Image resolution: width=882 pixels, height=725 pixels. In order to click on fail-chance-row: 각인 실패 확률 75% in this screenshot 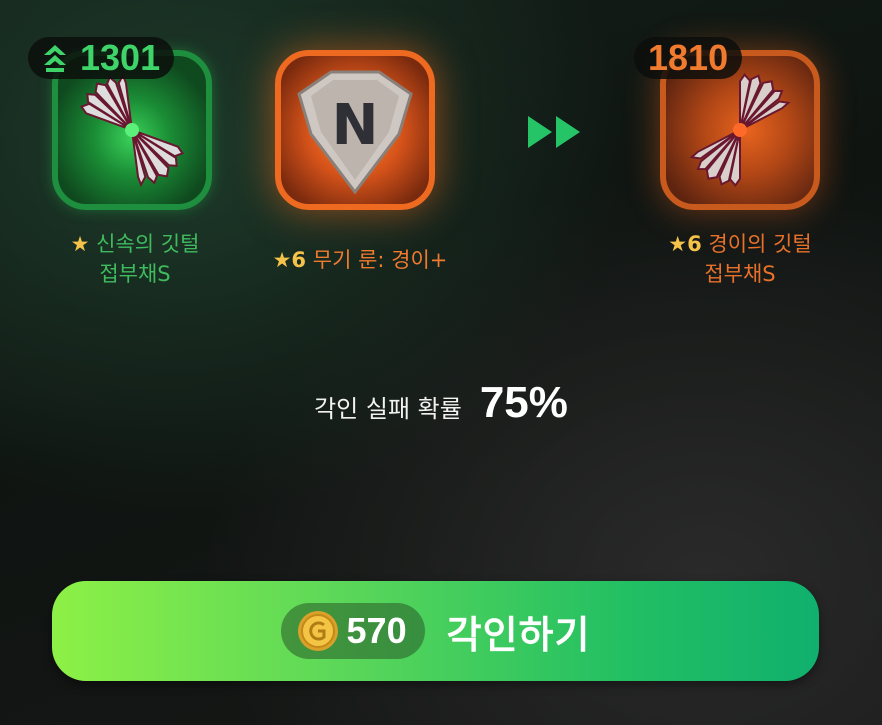, I will do `click(441, 403)`.